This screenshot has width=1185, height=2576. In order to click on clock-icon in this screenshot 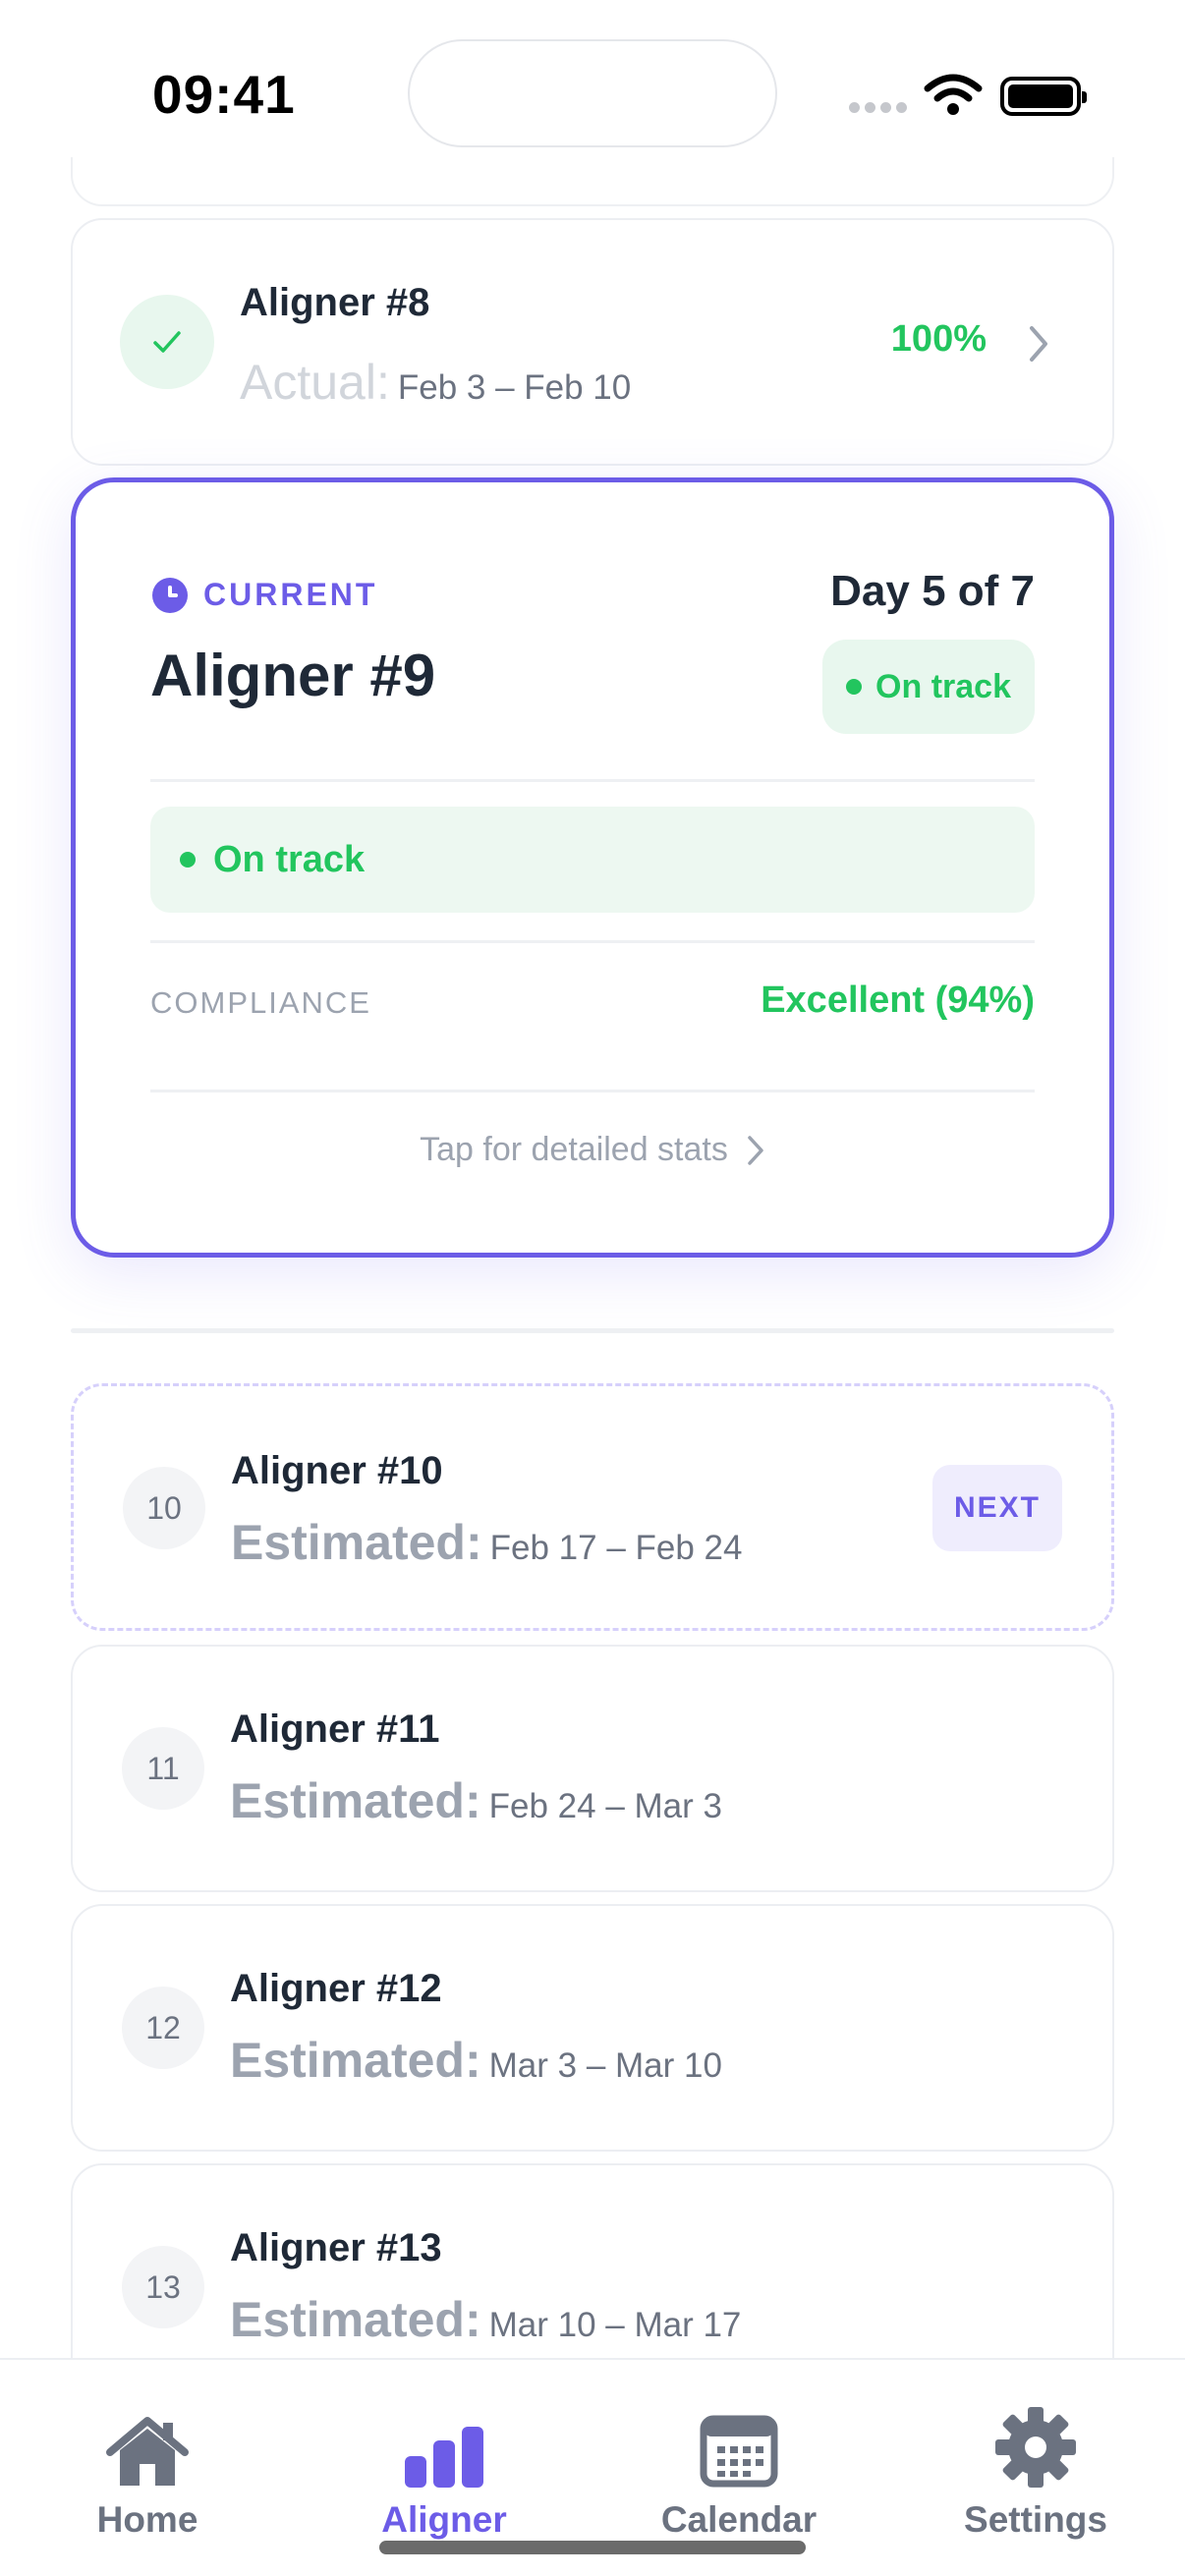, I will do `click(170, 595)`.